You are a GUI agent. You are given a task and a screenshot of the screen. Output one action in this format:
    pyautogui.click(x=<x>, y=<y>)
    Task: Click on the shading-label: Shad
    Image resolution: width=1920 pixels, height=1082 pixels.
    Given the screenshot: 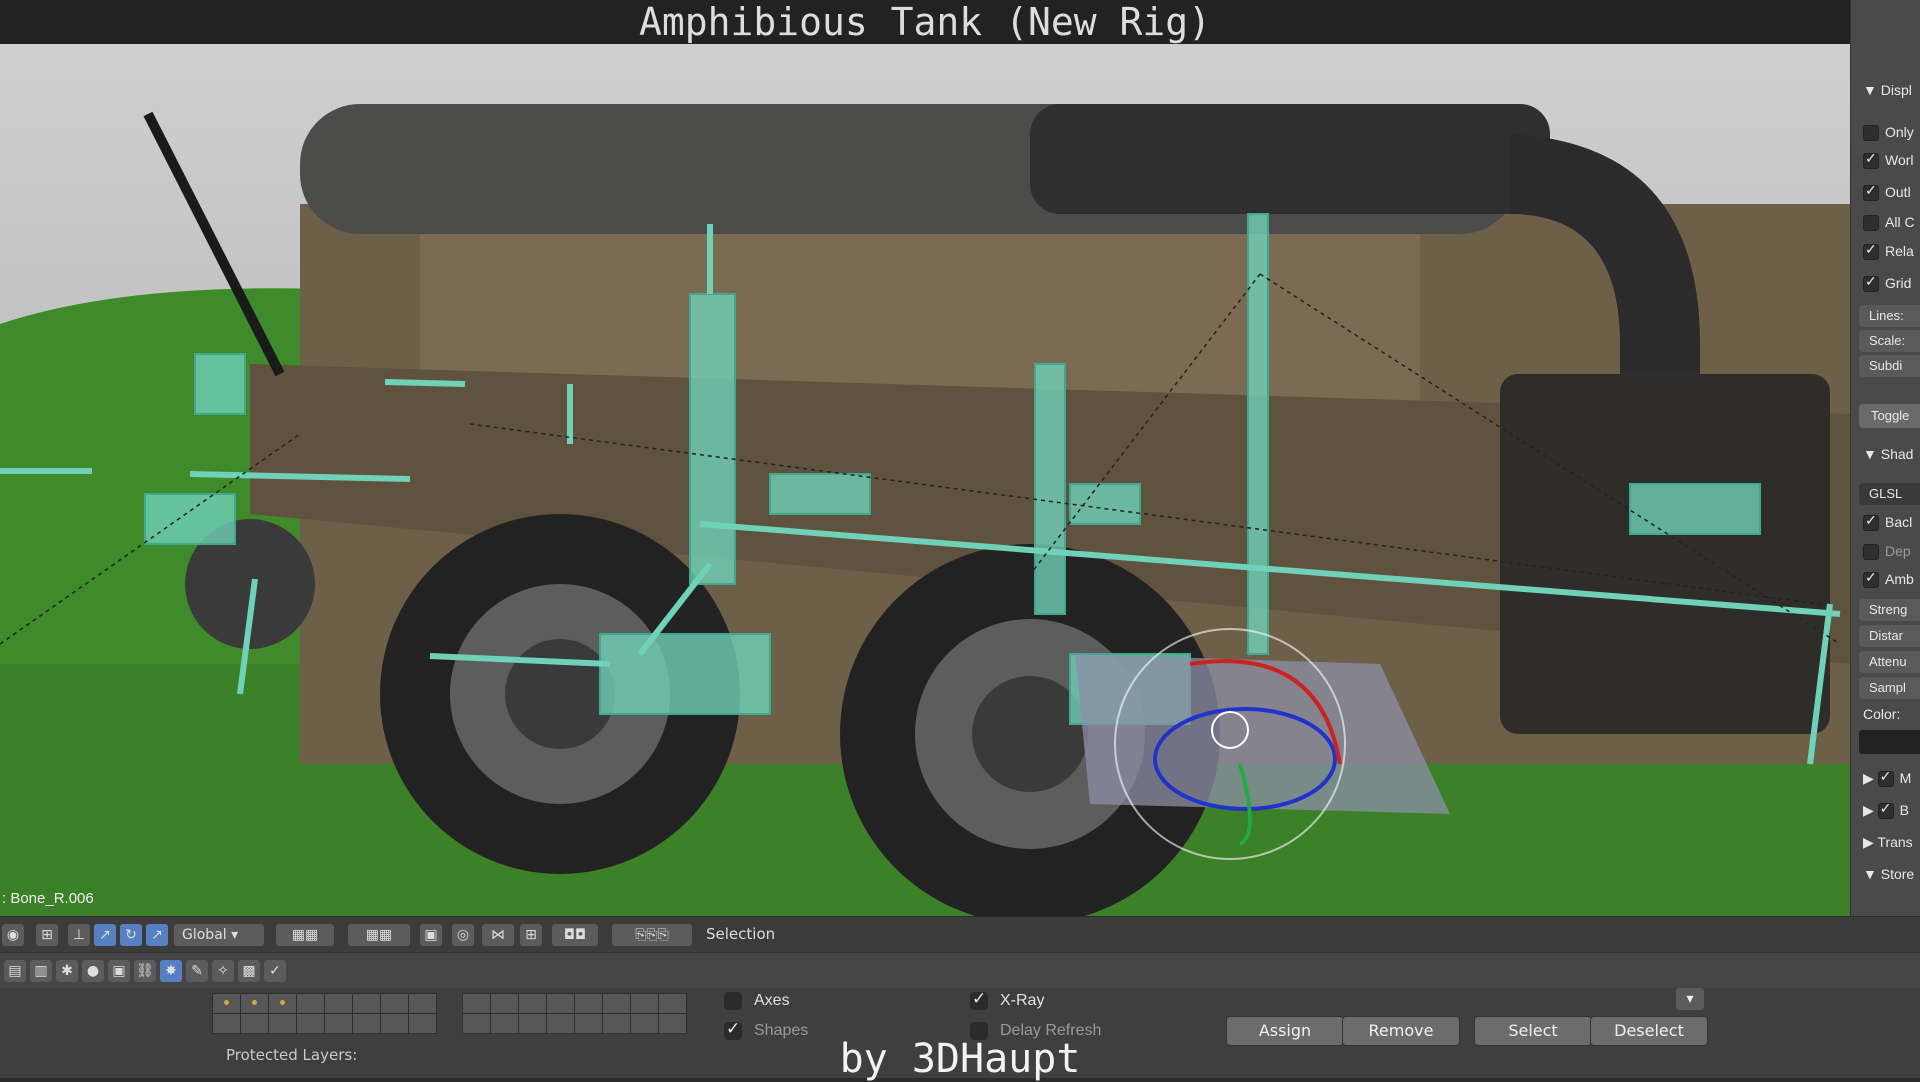 What is the action you would take?
    pyautogui.click(x=1897, y=454)
    